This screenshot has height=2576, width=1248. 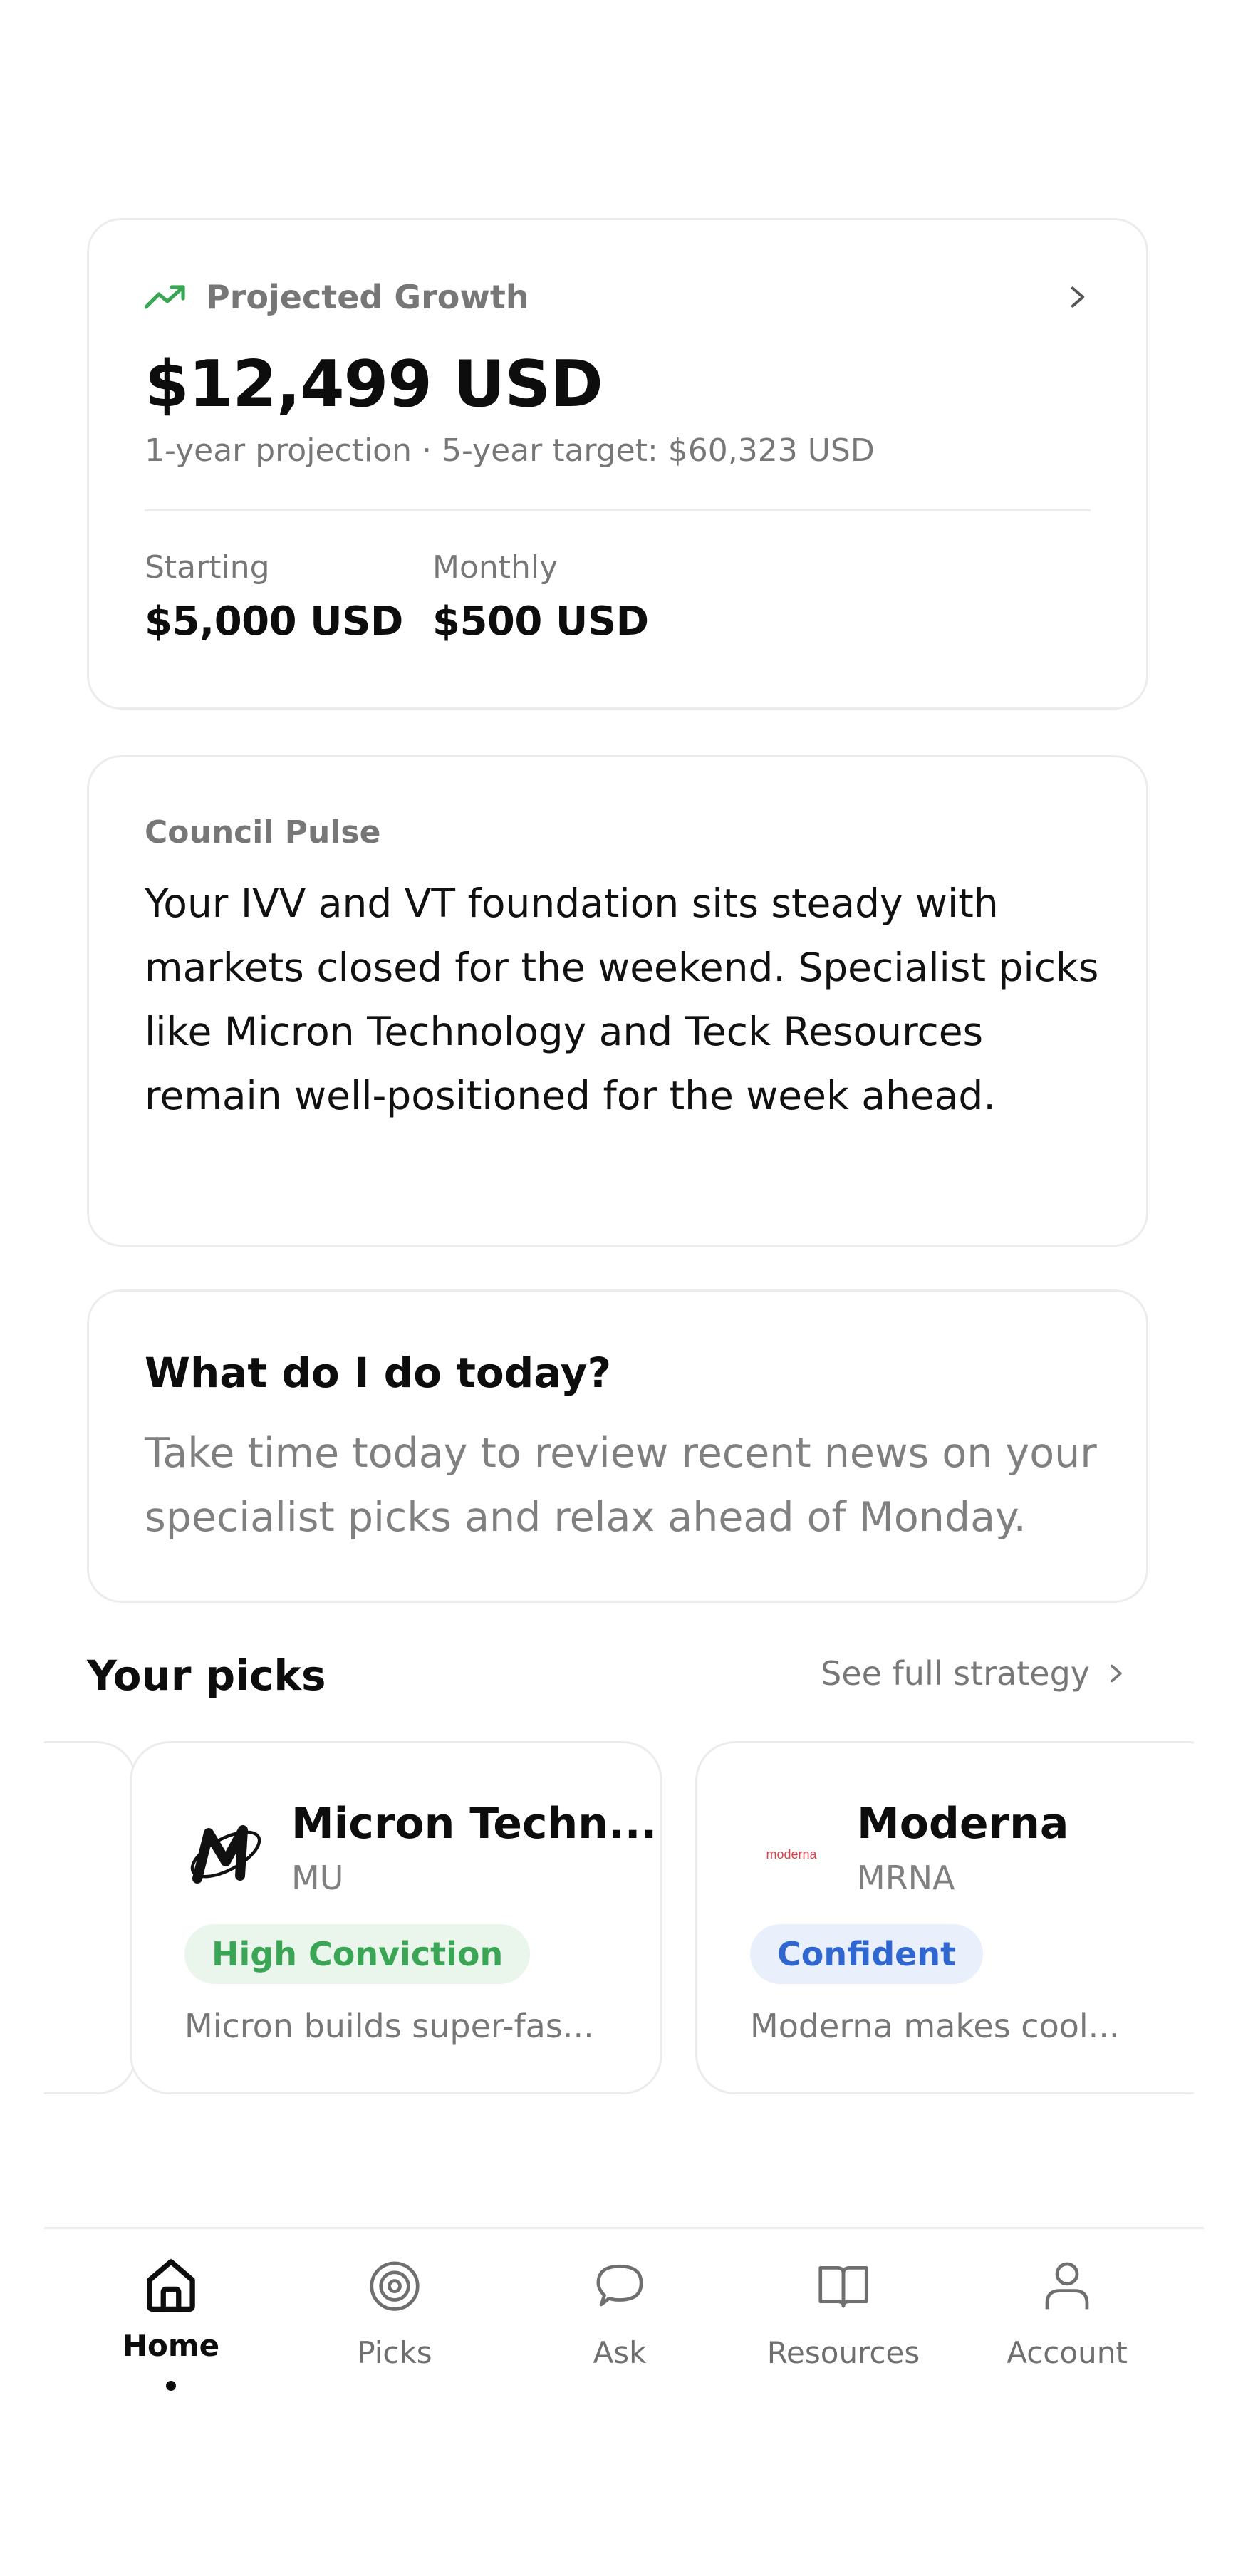 What do you see at coordinates (540, 621) in the screenshot?
I see `monthly-value: $500 USD` at bounding box center [540, 621].